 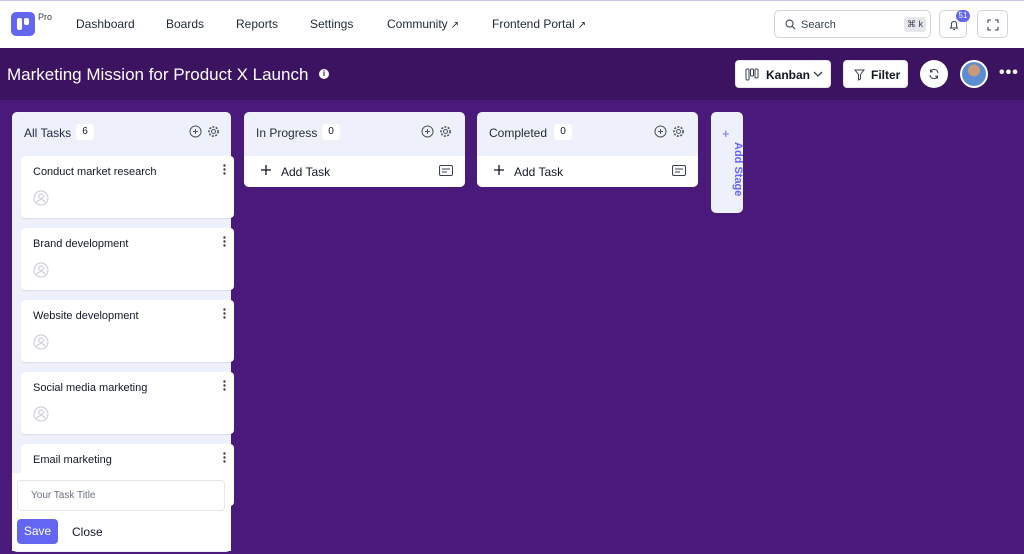 I want to click on nav-link-settings: Settings, so click(x=331, y=24).